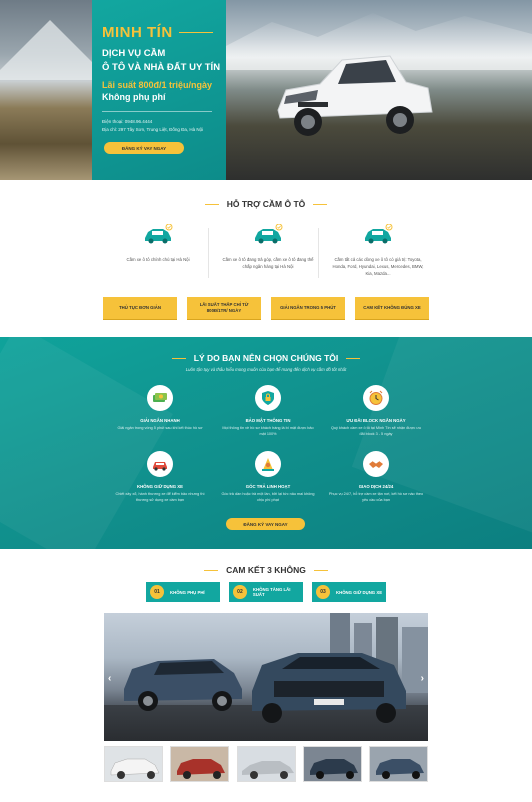 This screenshot has height=802, width=532. Describe the element at coordinates (376, 464) in the screenshot. I see `handshake-icon` at that location.